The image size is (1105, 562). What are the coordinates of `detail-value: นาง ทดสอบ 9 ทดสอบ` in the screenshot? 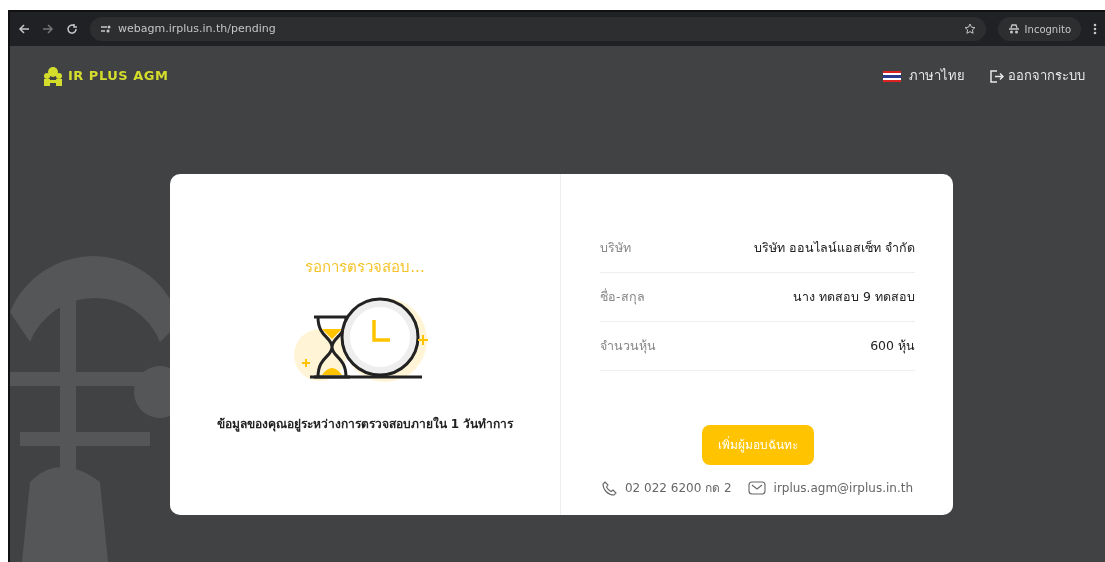 It's located at (854, 296).